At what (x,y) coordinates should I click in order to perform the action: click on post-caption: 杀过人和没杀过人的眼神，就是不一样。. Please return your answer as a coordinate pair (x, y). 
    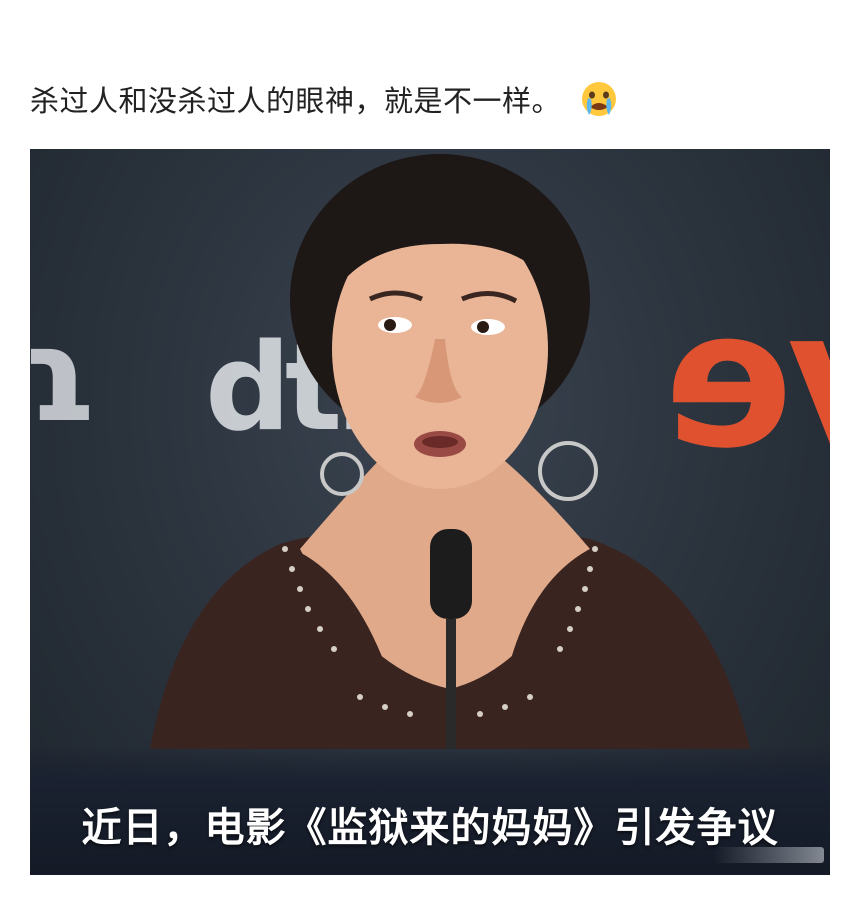
    Looking at the image, I should click on (324, 99).